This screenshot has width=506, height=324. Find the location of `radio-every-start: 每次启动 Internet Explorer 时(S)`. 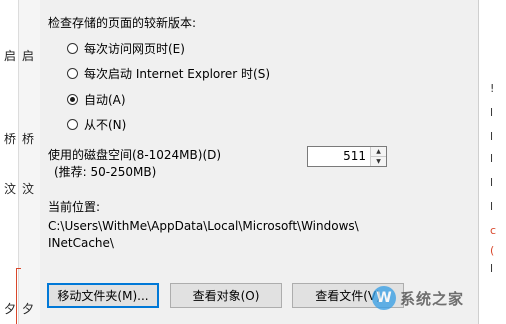

radio-every-start: 每次启动 Internet Explorer 时(S) is located at coordinates (168, 73).